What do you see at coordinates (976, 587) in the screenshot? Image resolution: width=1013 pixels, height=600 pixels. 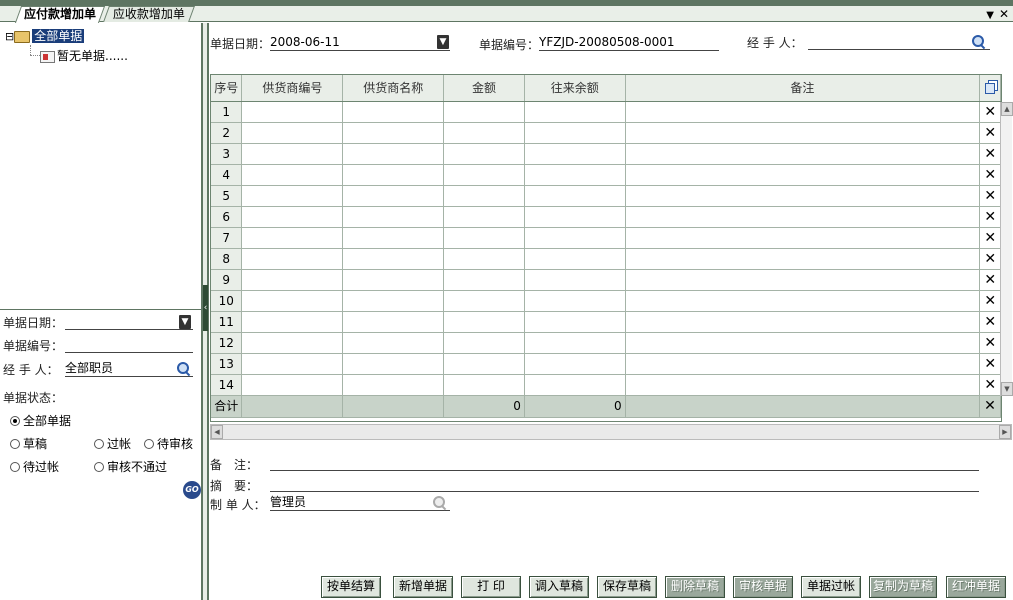 I see `action-button-9: 红冲单据` at bounding box center [976, 587].